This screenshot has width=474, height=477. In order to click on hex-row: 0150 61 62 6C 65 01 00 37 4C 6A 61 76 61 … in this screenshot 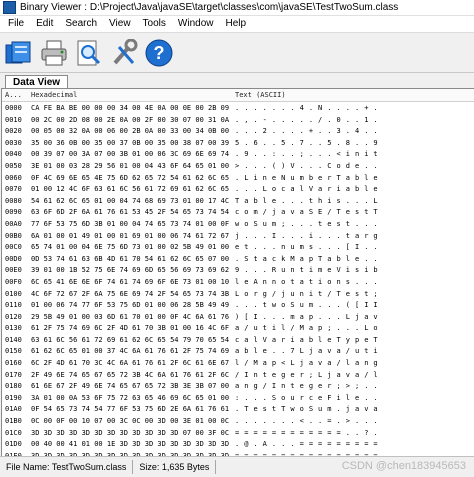, I will do `click(238, 352)`.